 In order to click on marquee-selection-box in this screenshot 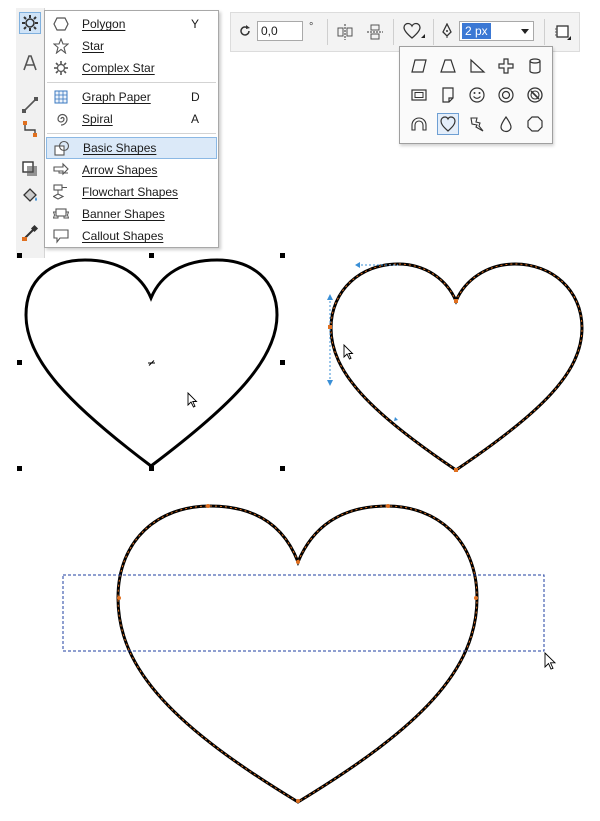, I will do `click(303, 613)`.